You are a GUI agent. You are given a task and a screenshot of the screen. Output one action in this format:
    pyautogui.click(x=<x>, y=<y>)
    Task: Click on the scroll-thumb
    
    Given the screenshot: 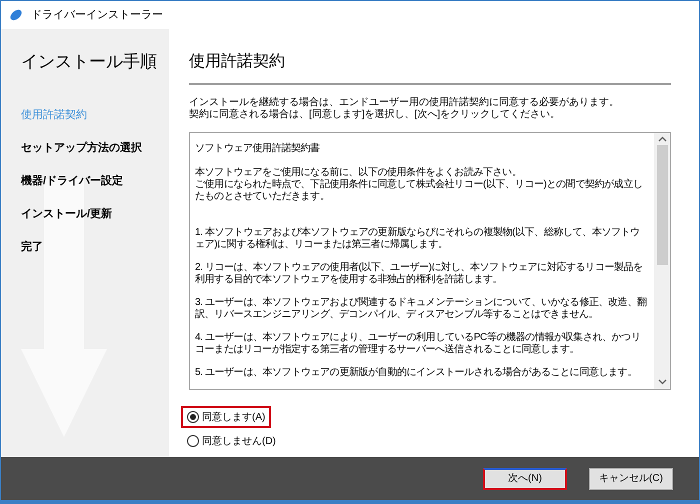 What is the action you would take?
    pyautogui.click(x=662, y=205)
    